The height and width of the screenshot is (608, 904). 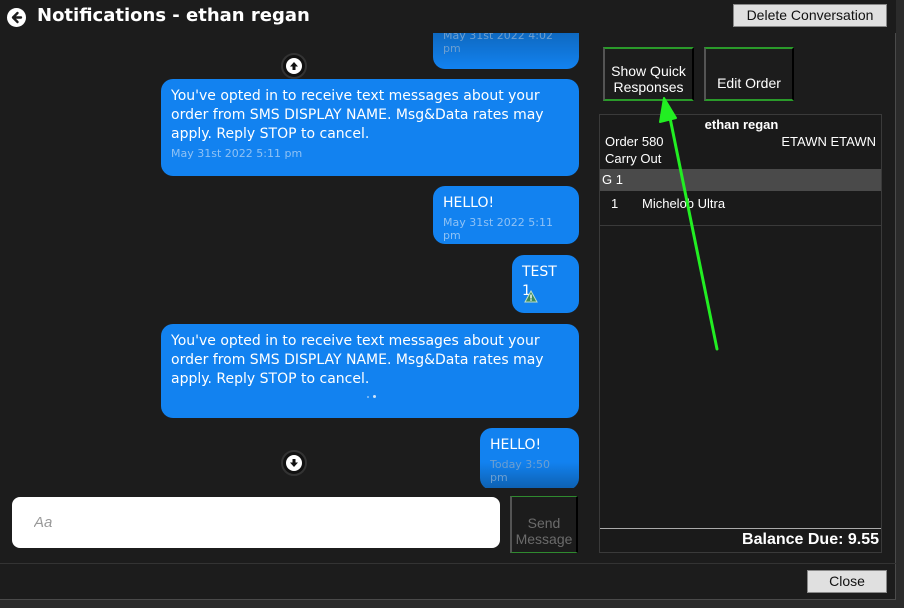 I want to click on item-quantity: 1, so click(x=615, y=203).